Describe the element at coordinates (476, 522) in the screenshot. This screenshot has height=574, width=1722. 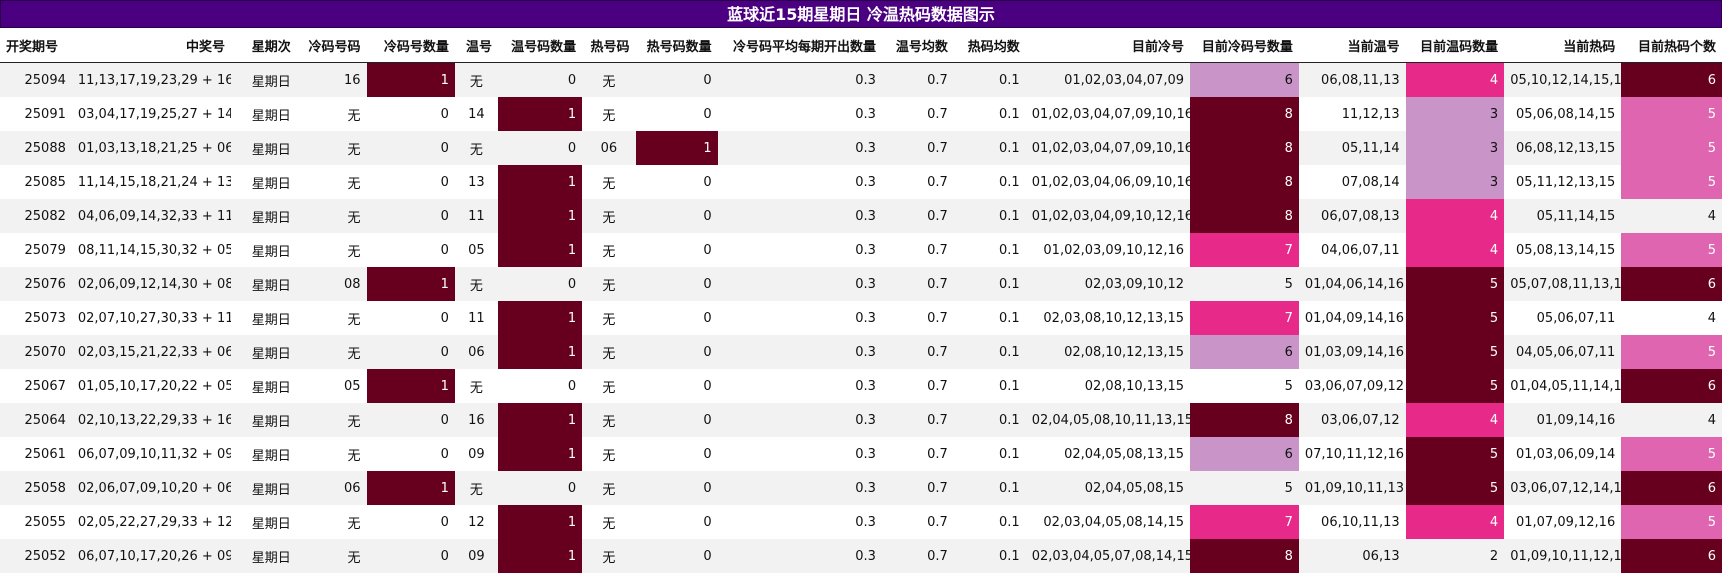
I see `warm-cell: 12` at that location.